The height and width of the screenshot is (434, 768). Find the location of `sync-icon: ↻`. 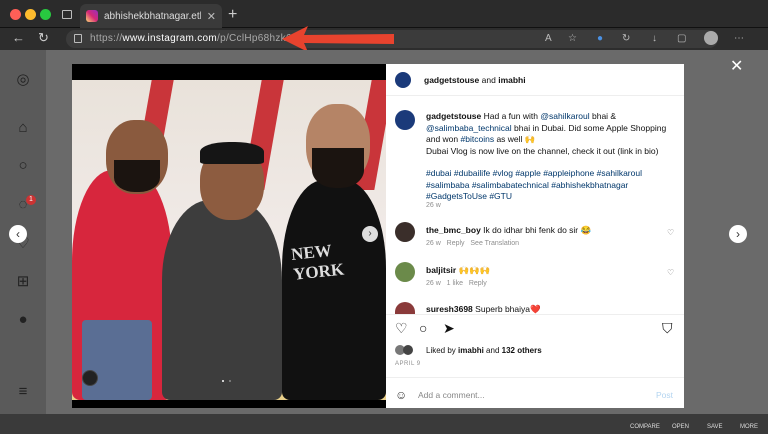

sync-icon: ↻ is located at coordinates (626, 38).